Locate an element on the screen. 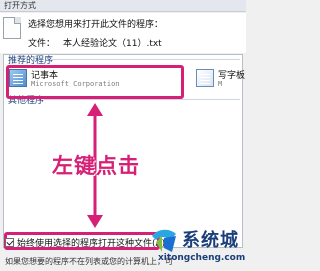  always-use-checkbox-row: 始终使用选择的程序打开这种文件(A) is located at coordinates (85, 242).